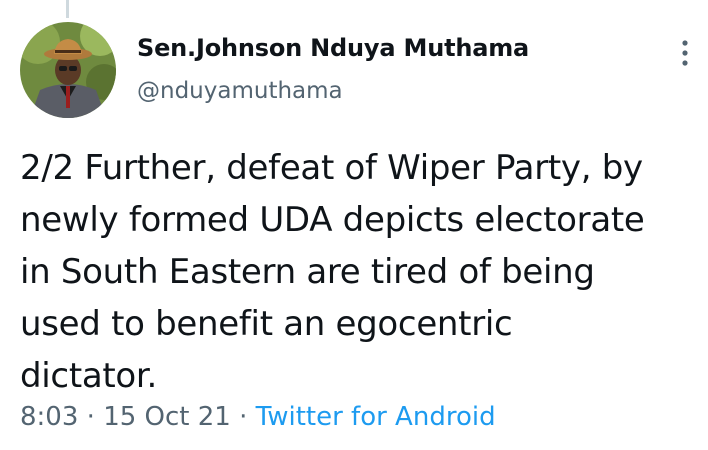 This screenshot has height=450, width=708. Describe the element at coordinates (68, 70) in the screenshot. I see `avatar` at that location.